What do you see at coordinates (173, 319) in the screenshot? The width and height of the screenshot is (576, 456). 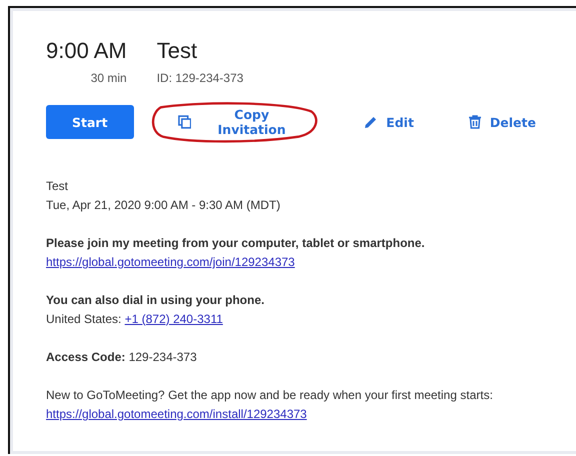 I see `phone-link: +1 (872) 240-3311` at bounding box center [173, 319].